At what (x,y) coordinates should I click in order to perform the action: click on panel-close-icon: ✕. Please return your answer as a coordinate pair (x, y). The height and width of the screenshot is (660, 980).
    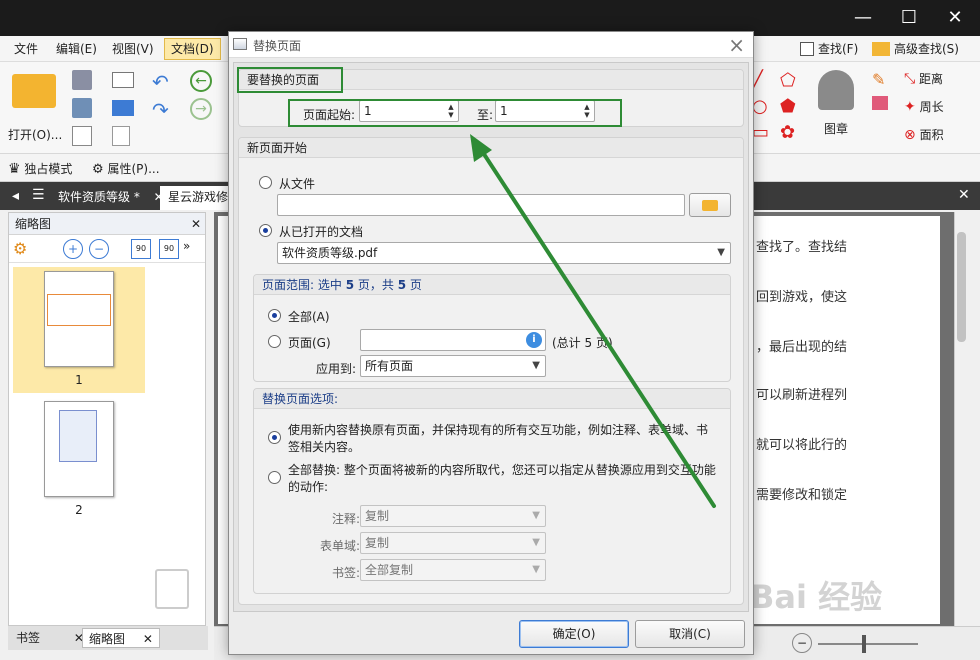
    Looking at the image, I should click on (196, 224).